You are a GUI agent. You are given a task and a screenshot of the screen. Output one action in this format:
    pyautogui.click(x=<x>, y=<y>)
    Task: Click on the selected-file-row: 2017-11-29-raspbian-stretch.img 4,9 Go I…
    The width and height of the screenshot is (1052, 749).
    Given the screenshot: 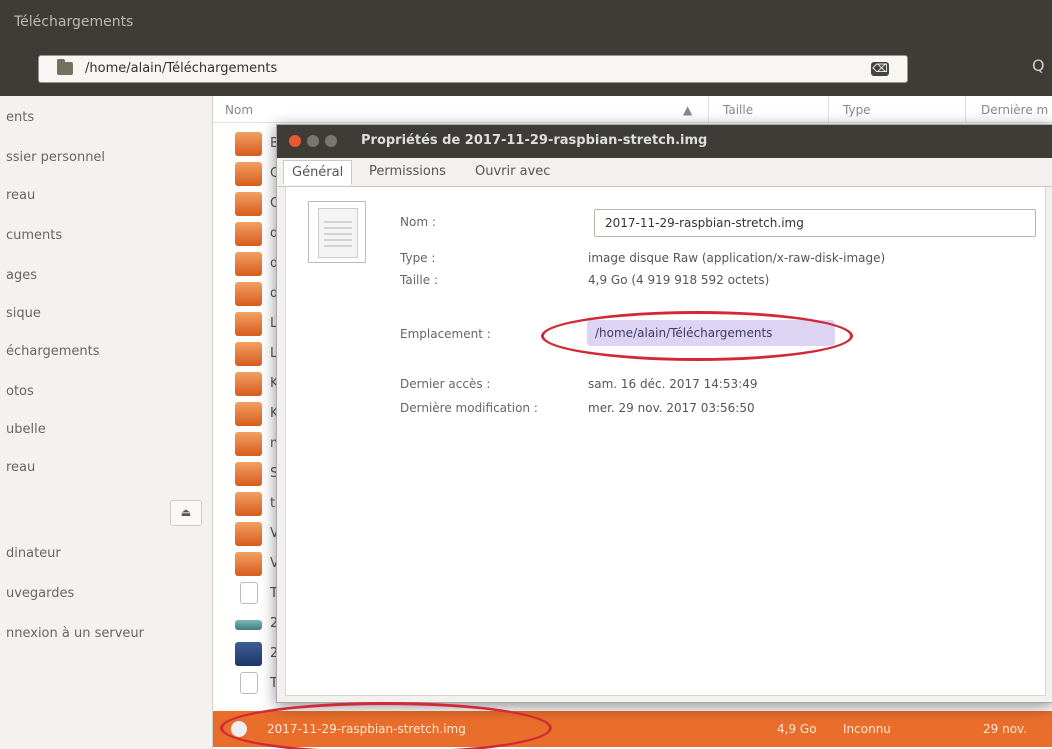 What is the action you would take?
    pyautogui.click(x=632, y=729)
    